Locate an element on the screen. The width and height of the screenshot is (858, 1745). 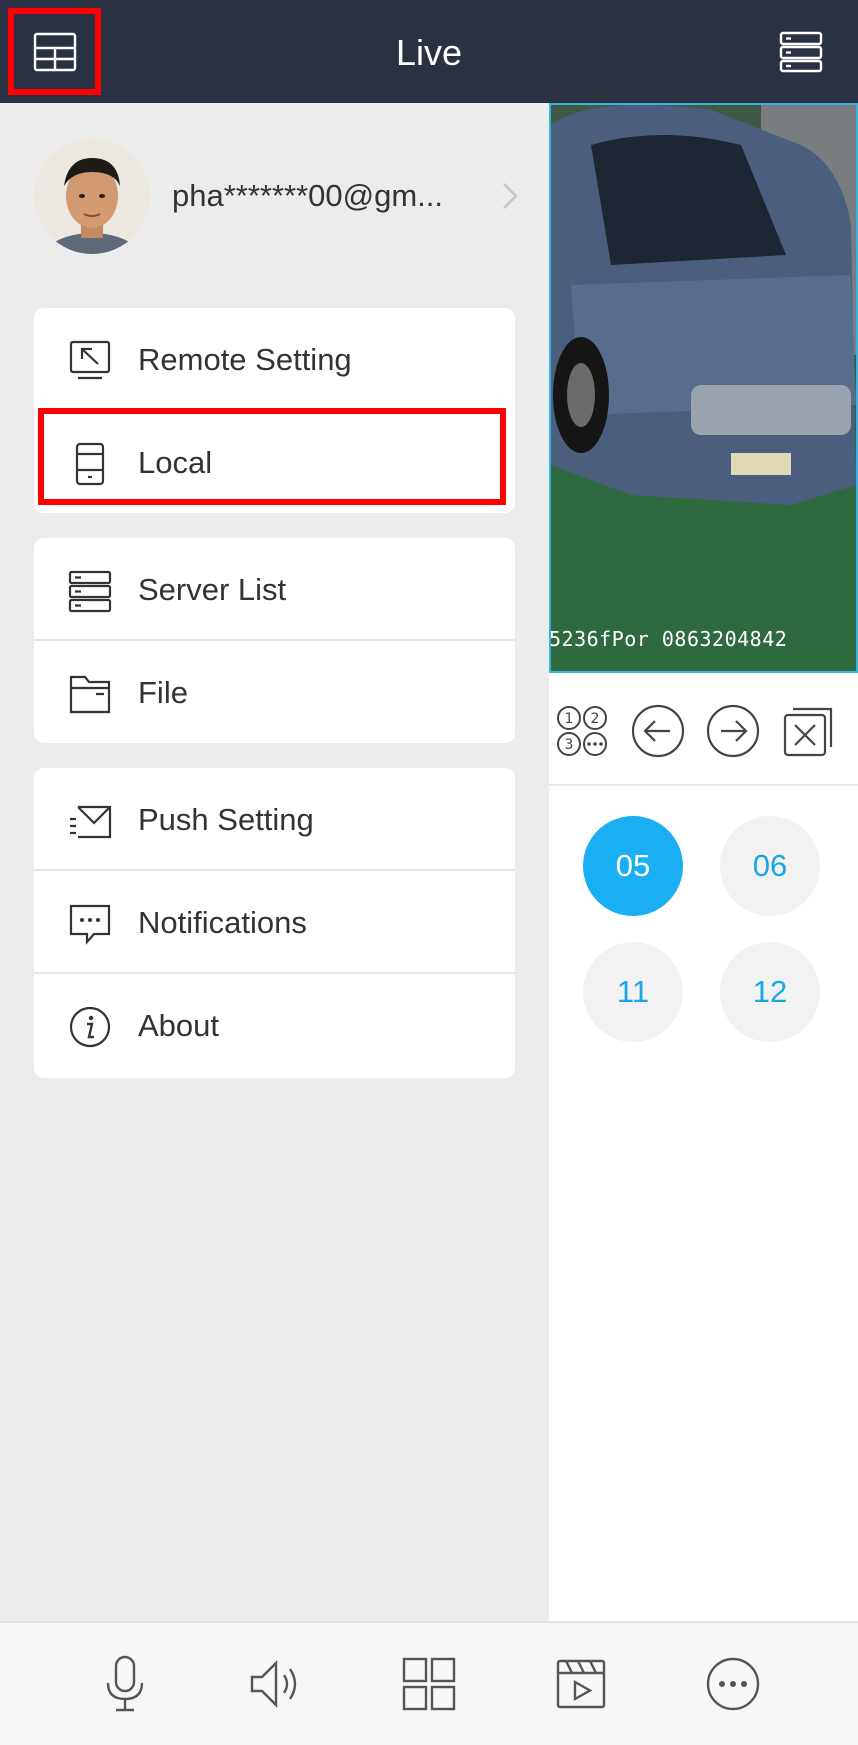
menu-item-server-list: Server List is located at coordinates (274, 589).